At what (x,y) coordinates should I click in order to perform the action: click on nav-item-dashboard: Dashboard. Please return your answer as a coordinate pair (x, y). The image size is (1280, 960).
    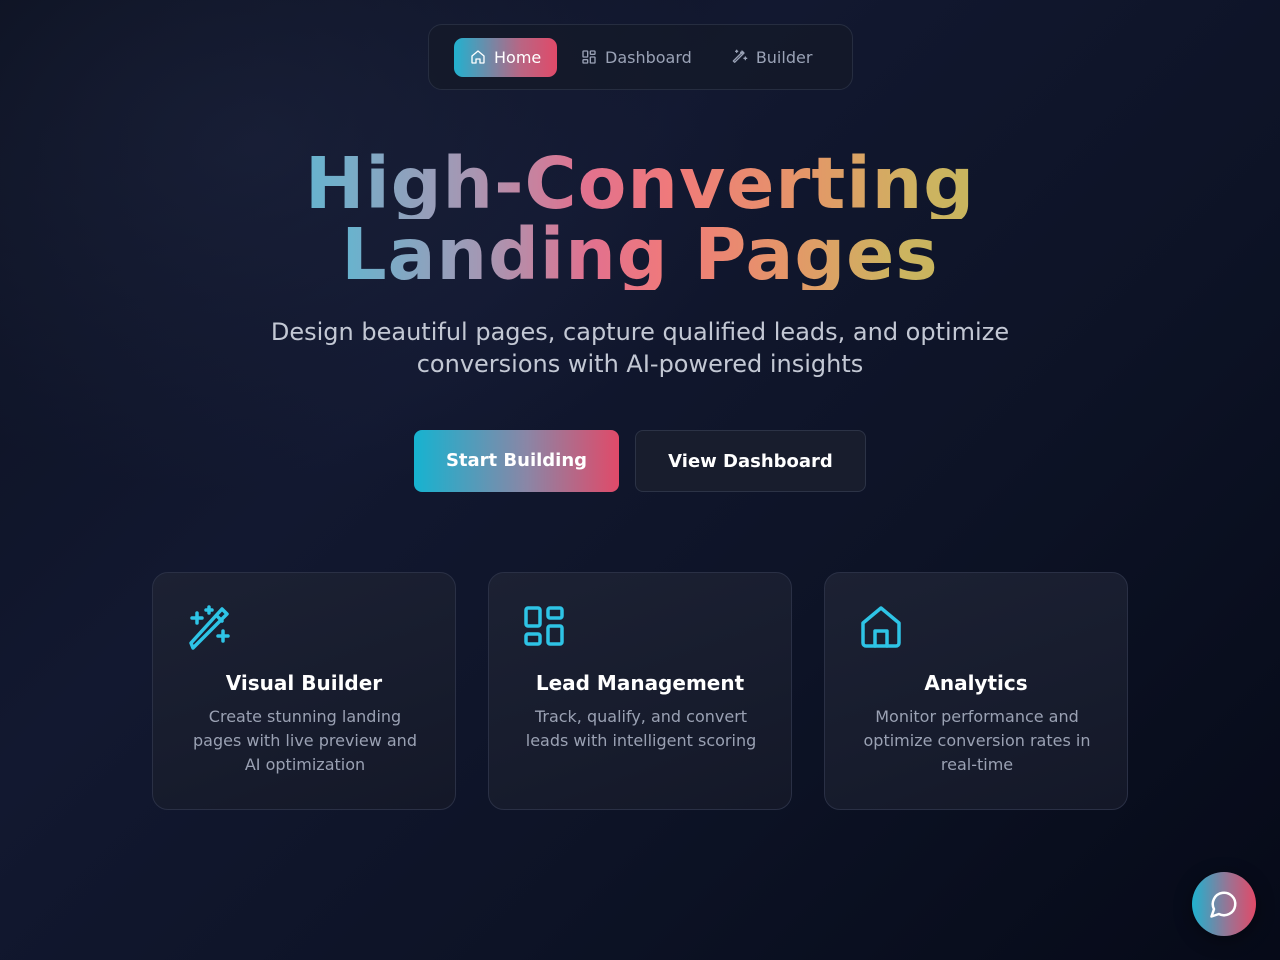
    Looking at the image, I should click on (636, 57).